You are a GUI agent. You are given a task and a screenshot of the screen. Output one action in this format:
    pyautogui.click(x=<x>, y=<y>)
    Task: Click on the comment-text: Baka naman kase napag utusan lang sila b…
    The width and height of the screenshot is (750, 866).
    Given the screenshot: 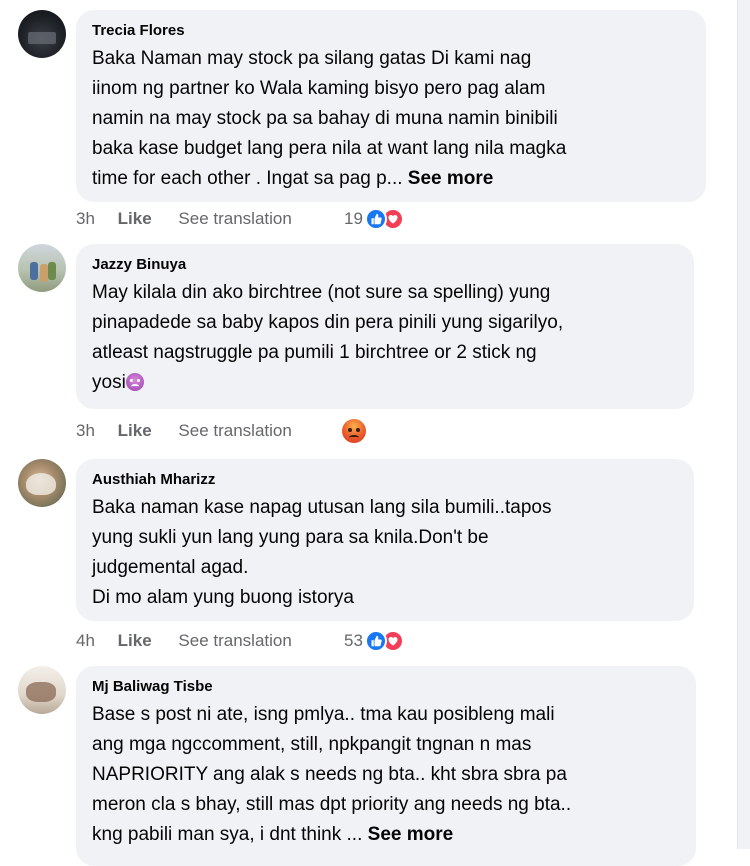 What is the action you would take?
    pyautogui.click(x=322, y=552)
    